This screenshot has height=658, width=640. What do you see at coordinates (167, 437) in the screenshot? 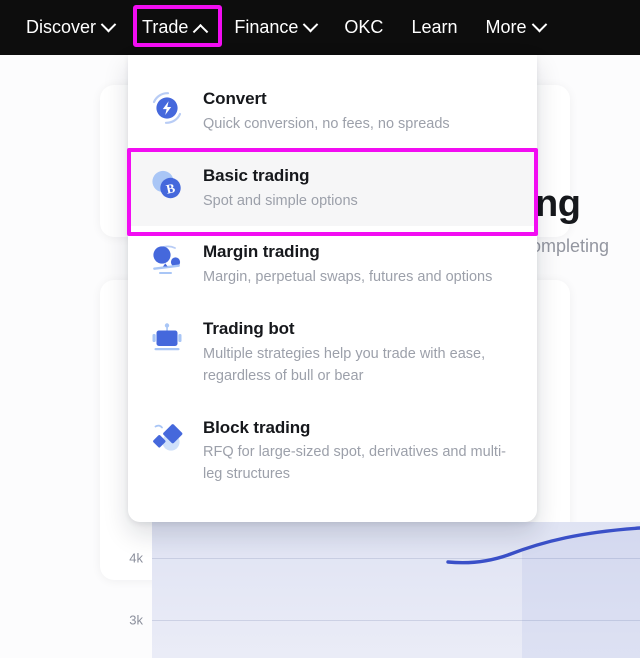
I see `diamonds-icon` at bounding box center [167, 437].